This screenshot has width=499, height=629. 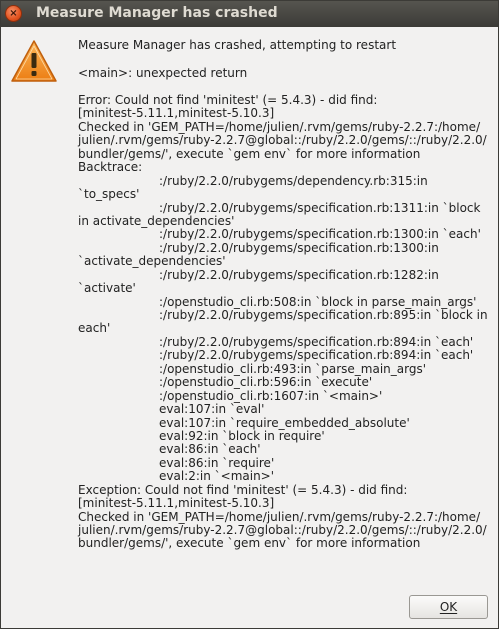 What do you see at coordinates (163, 73) in the screenshot?
I see `crash-sub-message: <main>: unexpected return` at bounding box center [163, 73].